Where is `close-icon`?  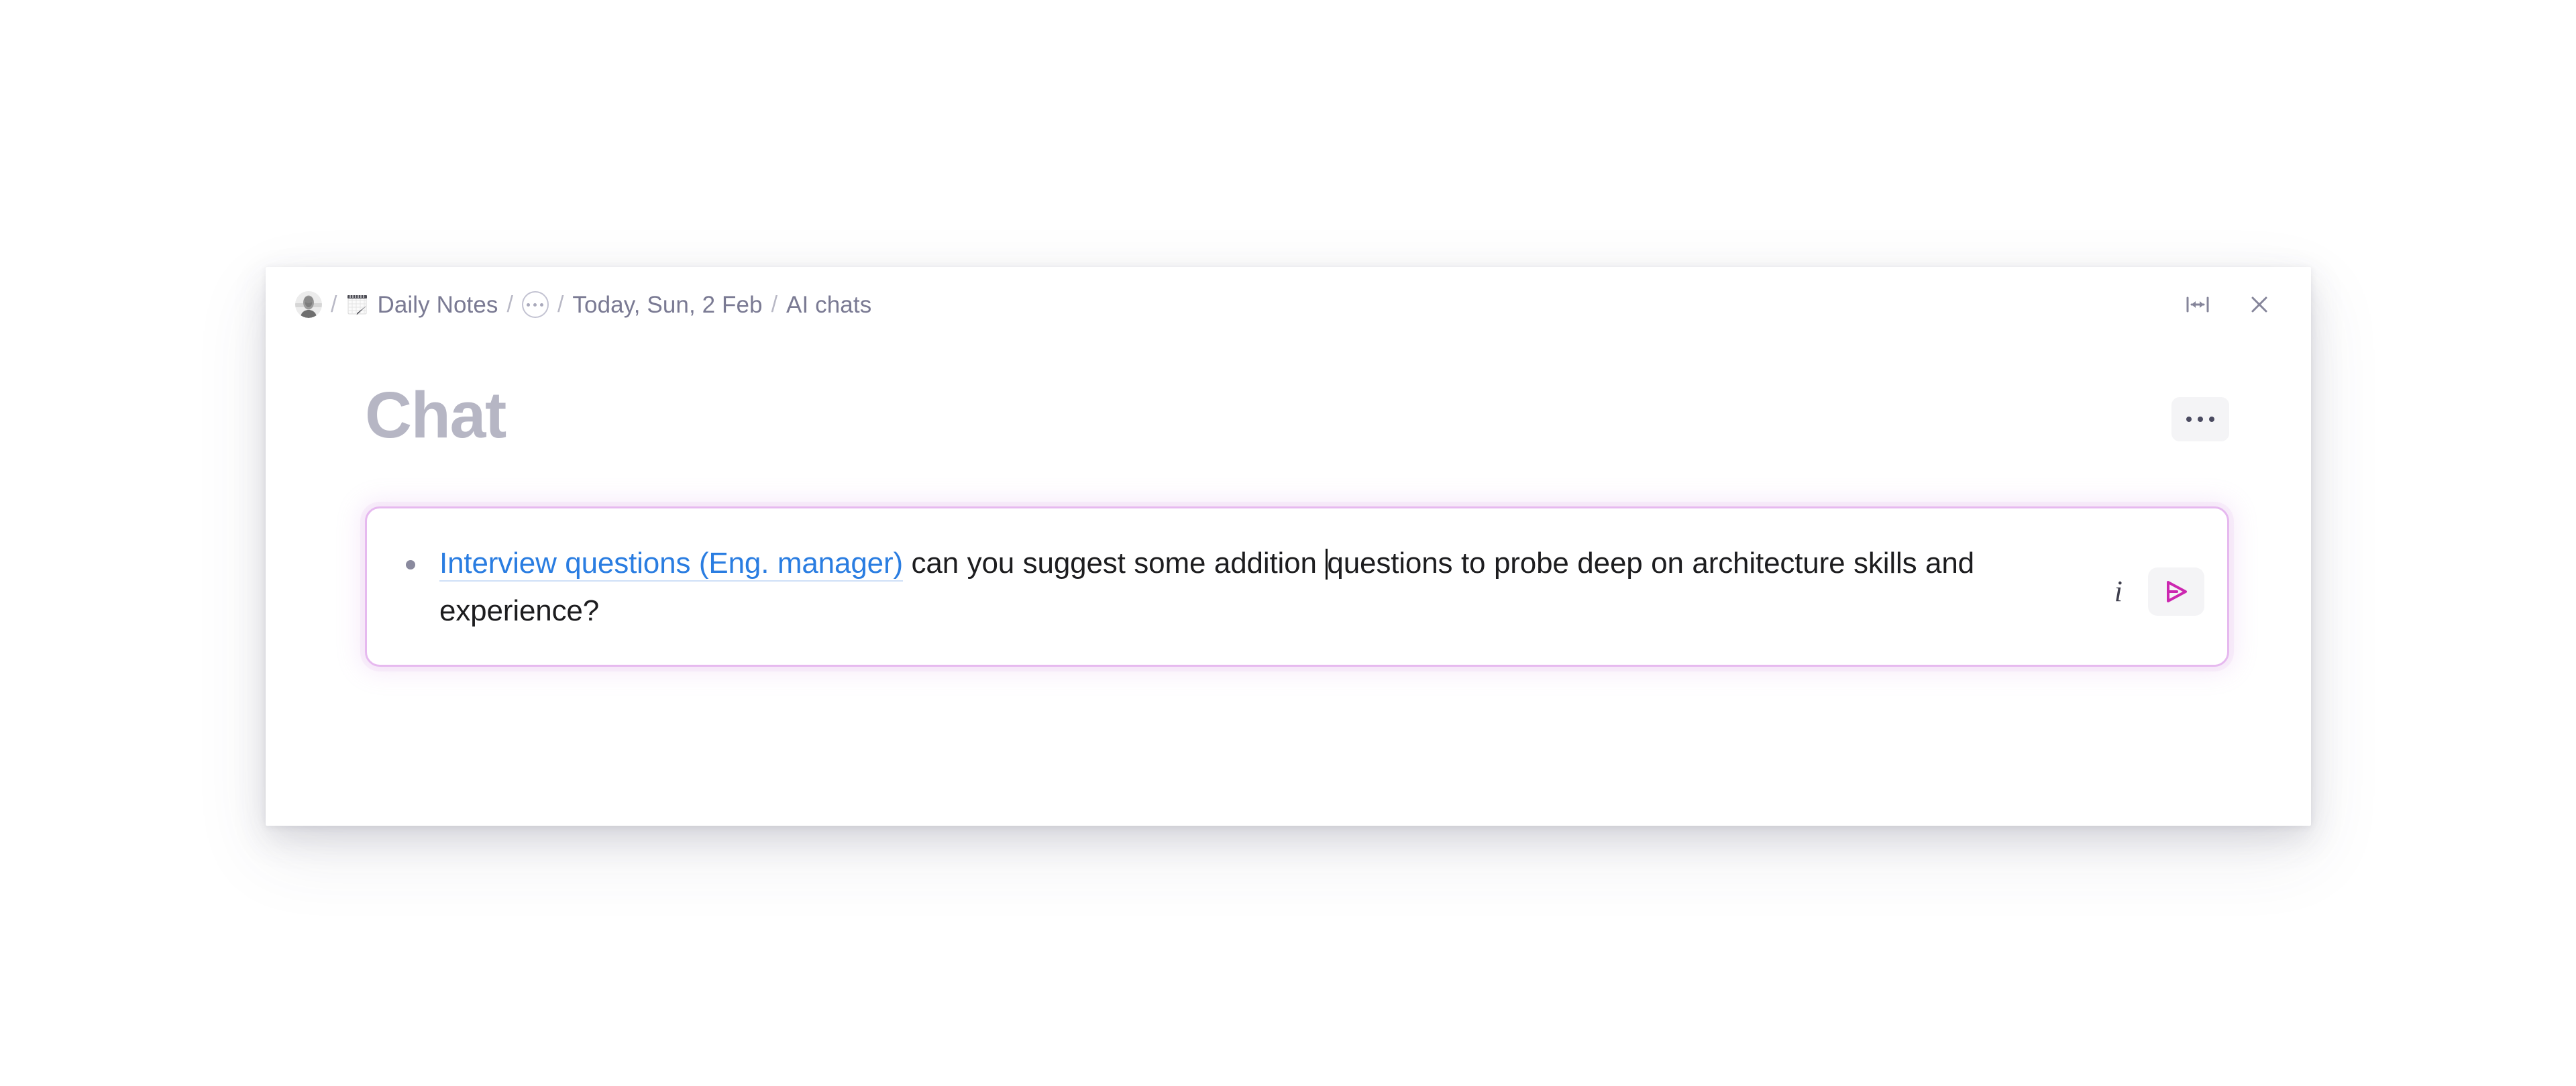 close-icon is located at coordinates (2259, 304).